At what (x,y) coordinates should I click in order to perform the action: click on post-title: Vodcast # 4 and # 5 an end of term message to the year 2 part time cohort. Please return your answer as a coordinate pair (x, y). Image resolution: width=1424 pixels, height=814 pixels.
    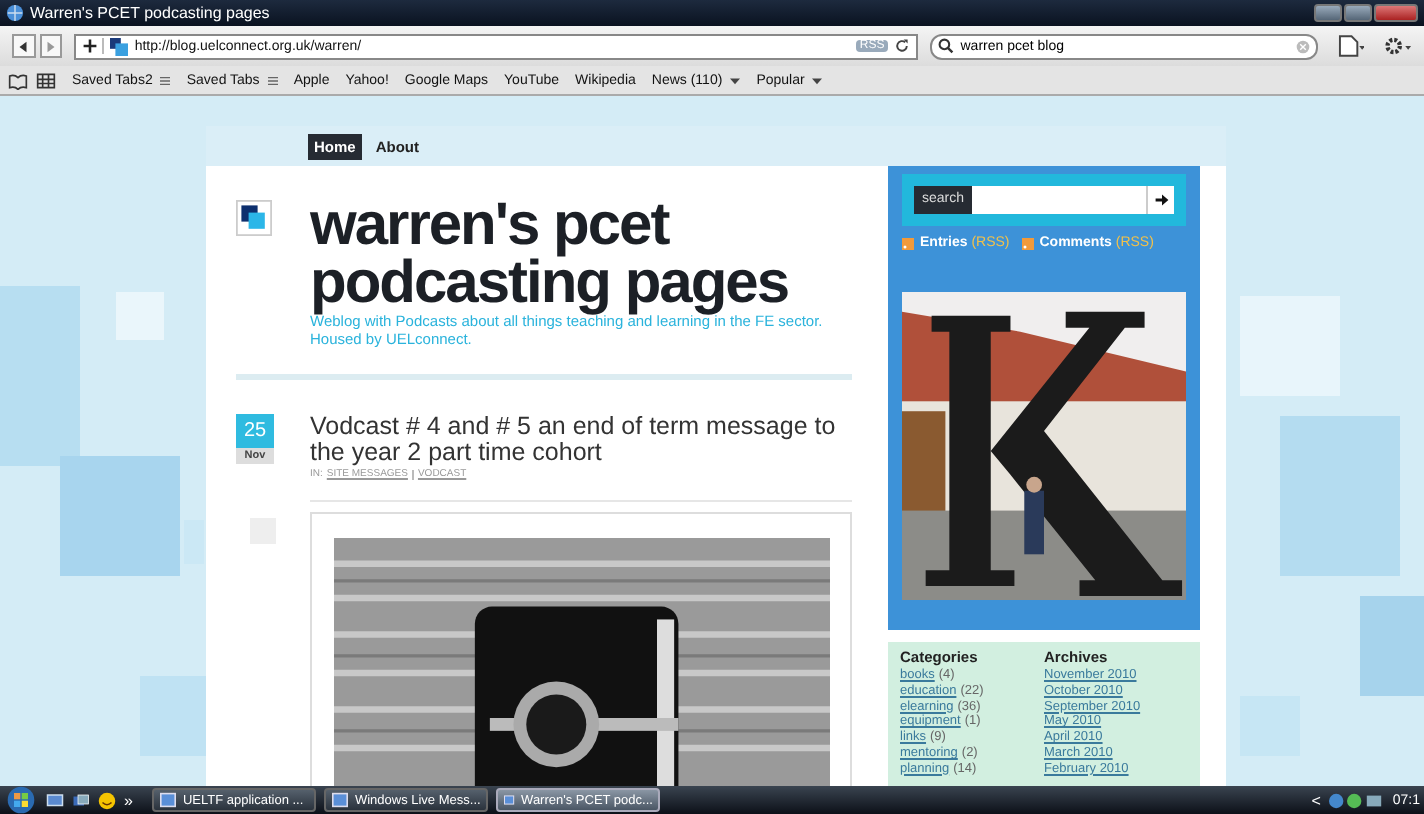
    Looking at the image, I should click on (580, 440).